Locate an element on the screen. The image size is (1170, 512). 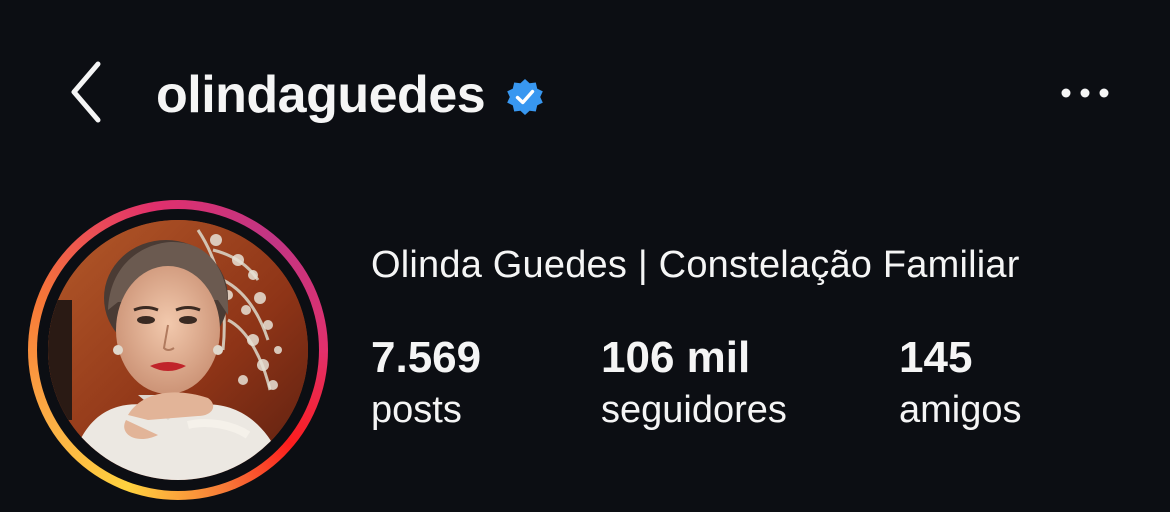
friends-count: 145 amigos is located at coordinates (960, 384).